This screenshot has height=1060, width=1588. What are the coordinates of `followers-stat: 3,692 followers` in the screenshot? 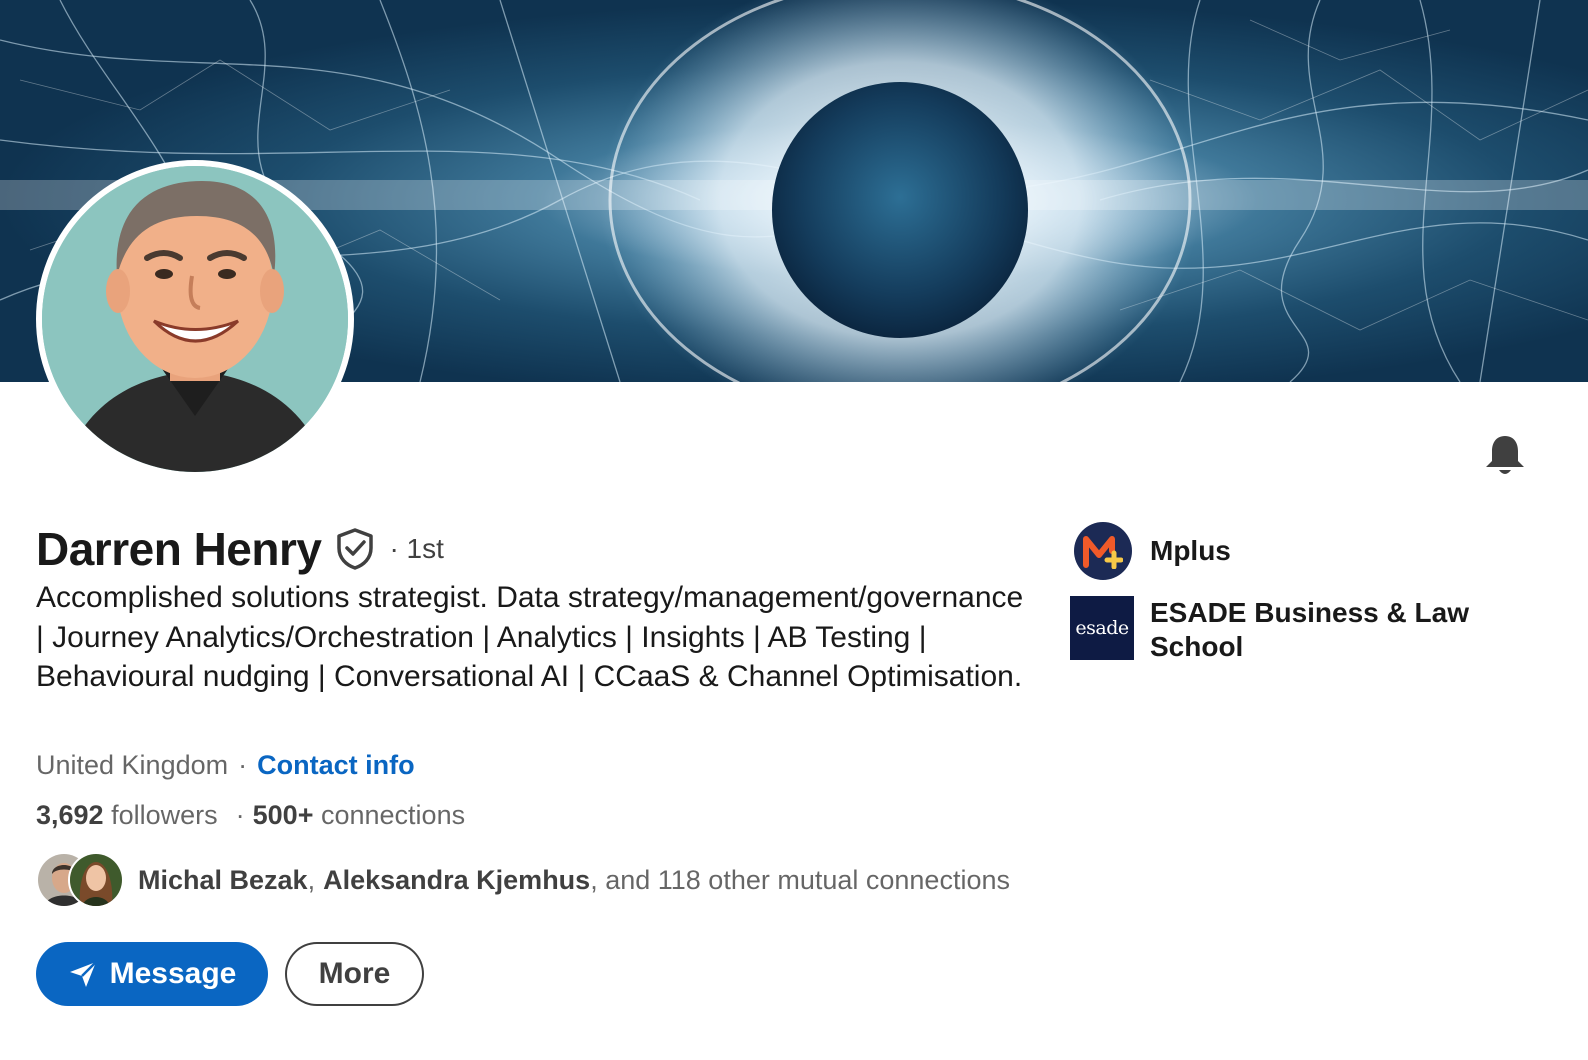 It's located at (127, 815).